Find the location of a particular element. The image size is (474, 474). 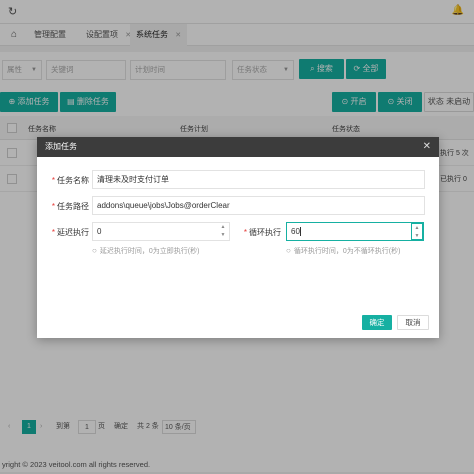

task-name-label-text: 任务名称 is located at coordinates (73, 180).